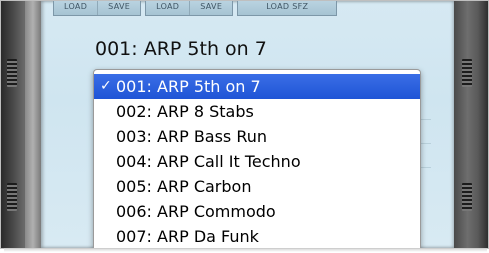 The image size is (489, 253). What do you see at coordinates (188, 86) in the screenshot?
I see `menu-item-label: 001: ARP 5th on 7` at bounding box center [188, 86].